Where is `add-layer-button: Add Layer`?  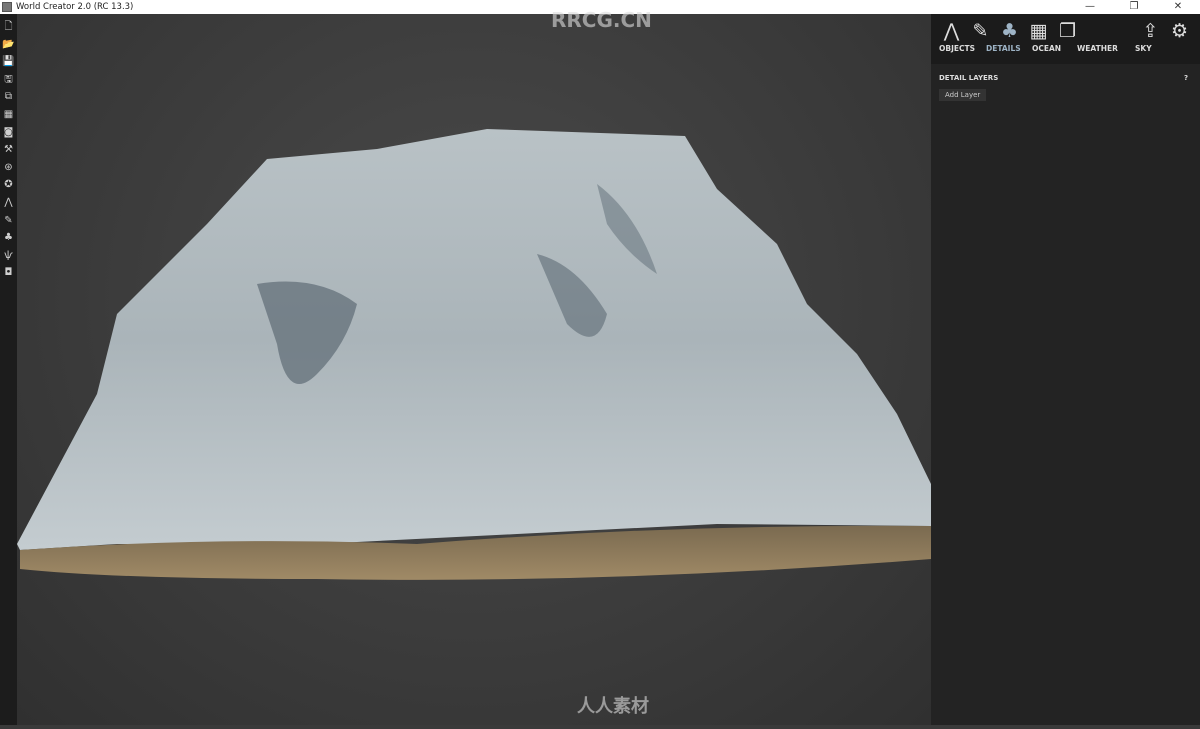
add-layer-button: Add Layer is located at coordinates (963, 95).